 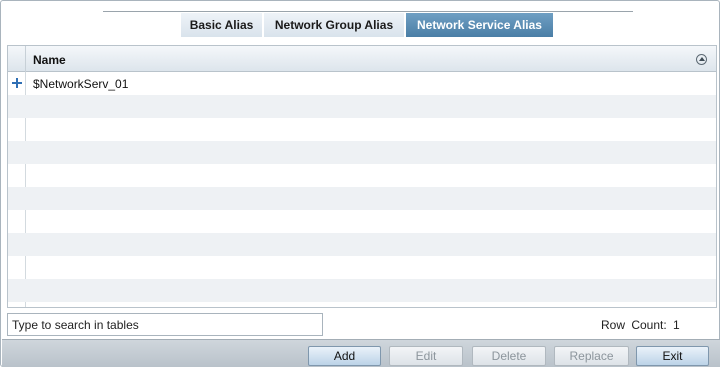 I want to click on row-count: Row Count: 1, so click(x=640, y=325).